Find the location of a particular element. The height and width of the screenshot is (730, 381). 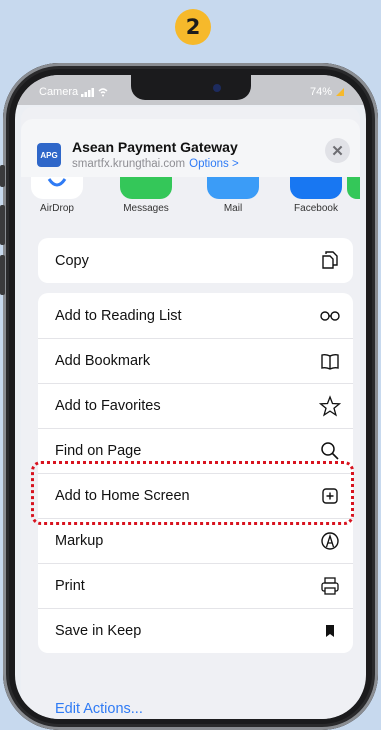

markup-pen-icon is located at coordinates (330, 541).